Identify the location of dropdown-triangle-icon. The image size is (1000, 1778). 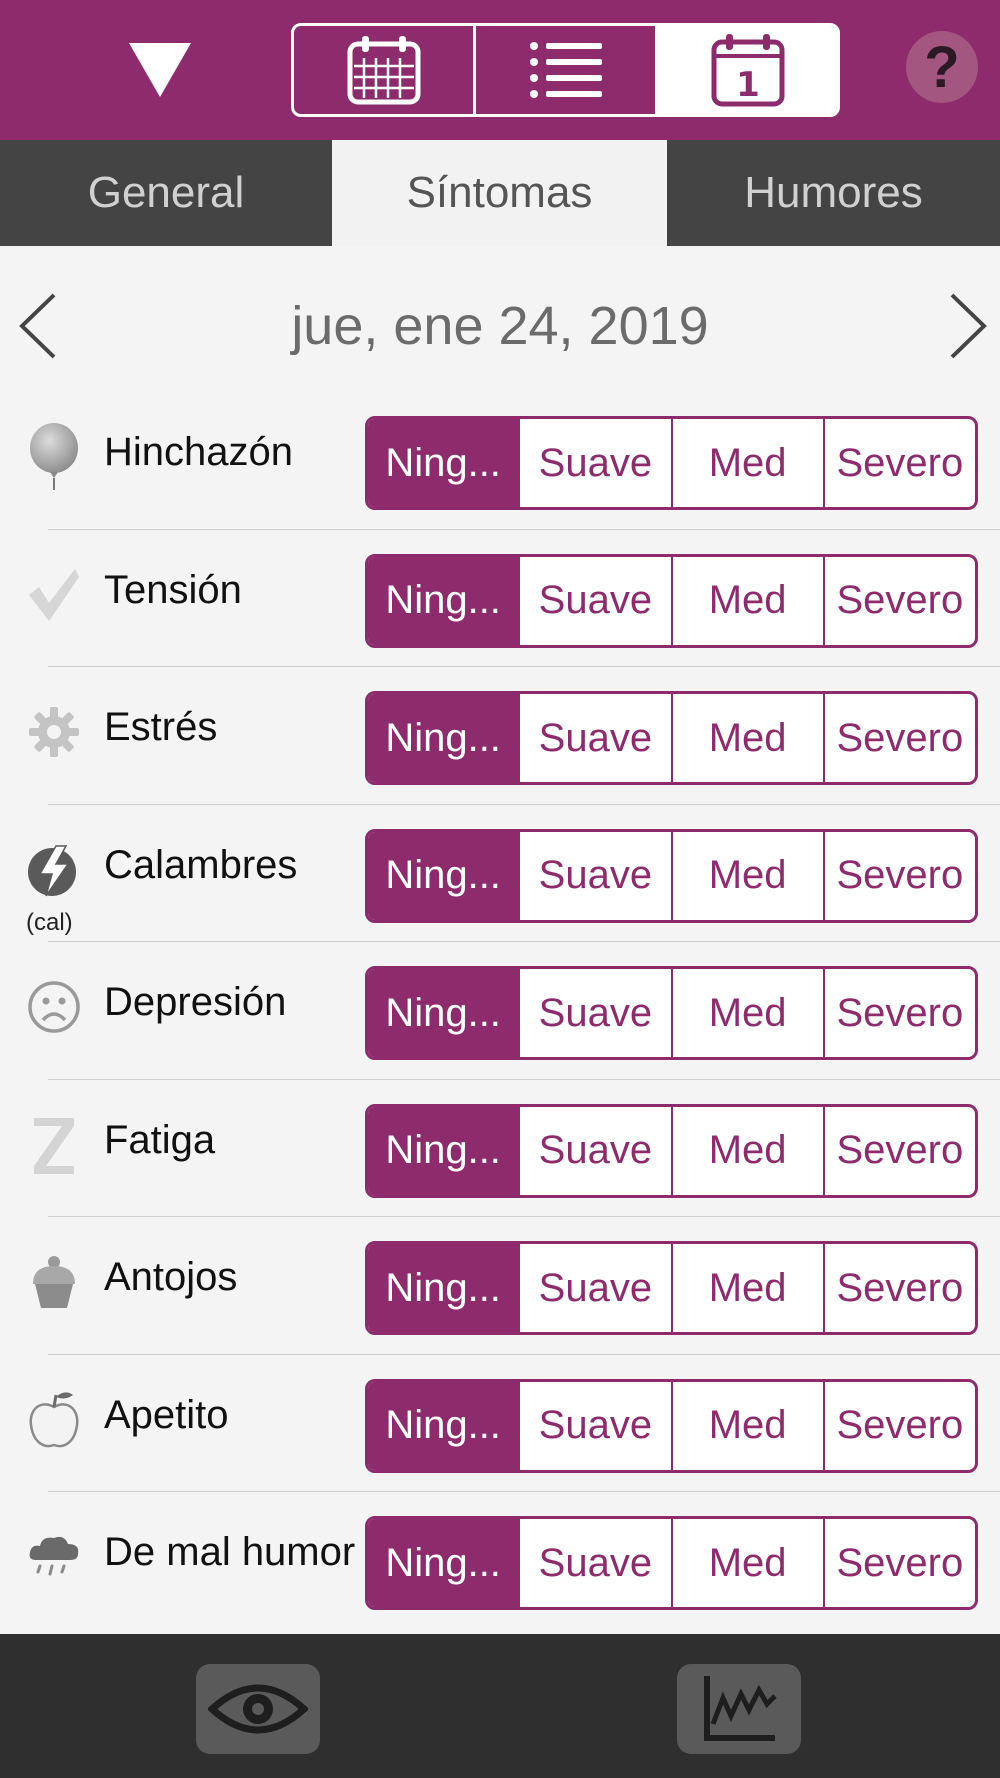
(160, 70).